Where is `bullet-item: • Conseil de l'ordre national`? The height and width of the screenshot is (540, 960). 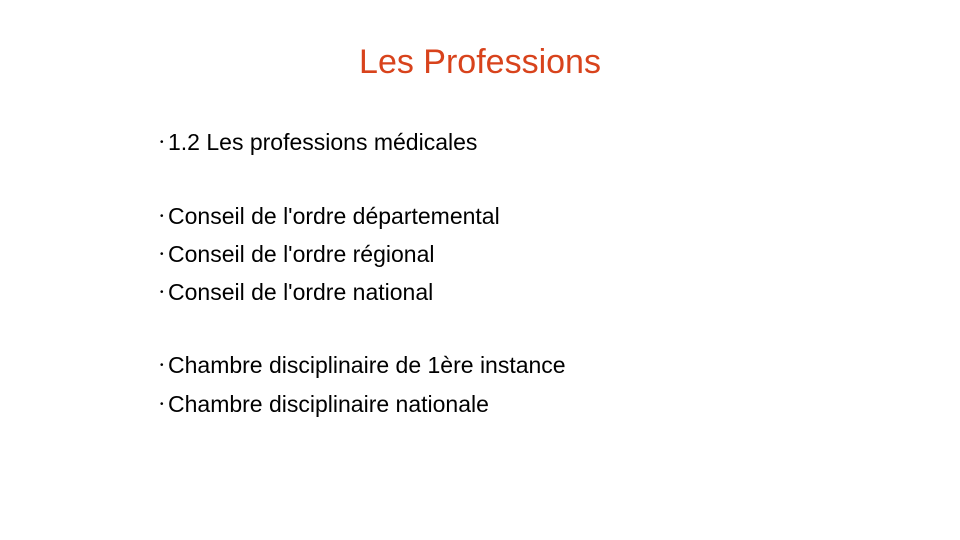 bullet-item: • Conseil de l'ordre national is located at coordinates (296, 292).